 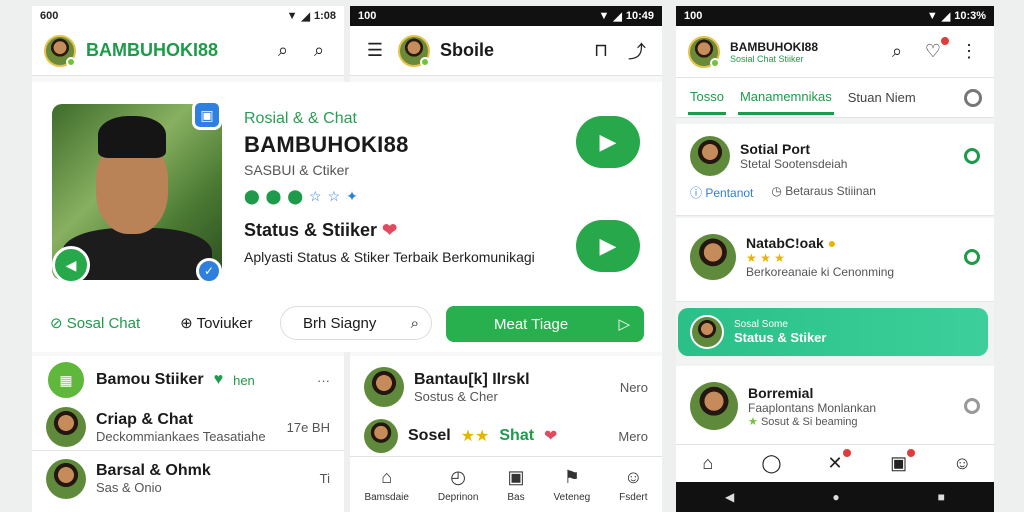 I want to click on star-icon: ★★, so click(x=475, y=436).